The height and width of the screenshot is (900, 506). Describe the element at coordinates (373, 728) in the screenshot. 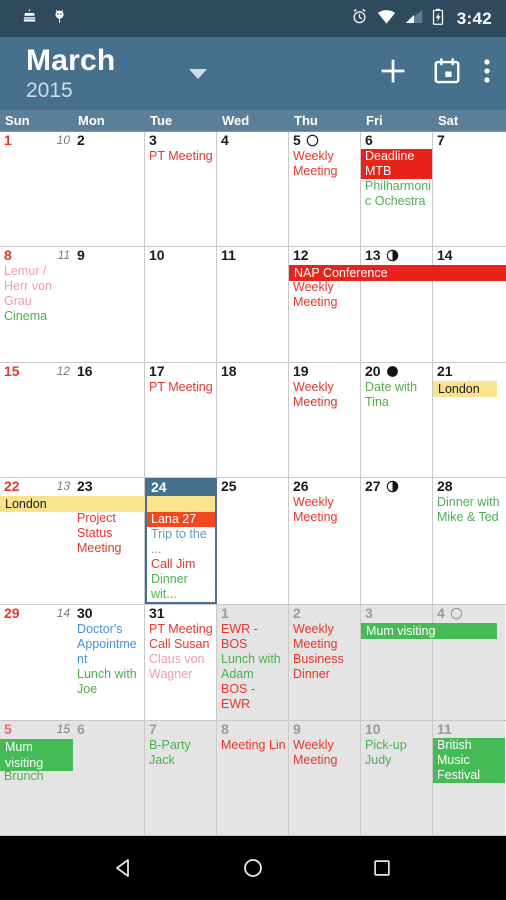

I see `day-number: 10` at that location.